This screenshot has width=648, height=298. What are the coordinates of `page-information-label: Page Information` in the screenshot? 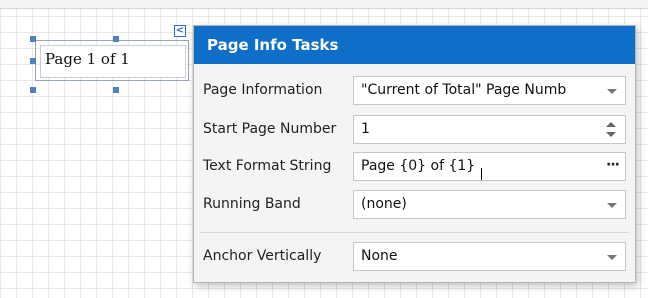 It's located at (263, 90).